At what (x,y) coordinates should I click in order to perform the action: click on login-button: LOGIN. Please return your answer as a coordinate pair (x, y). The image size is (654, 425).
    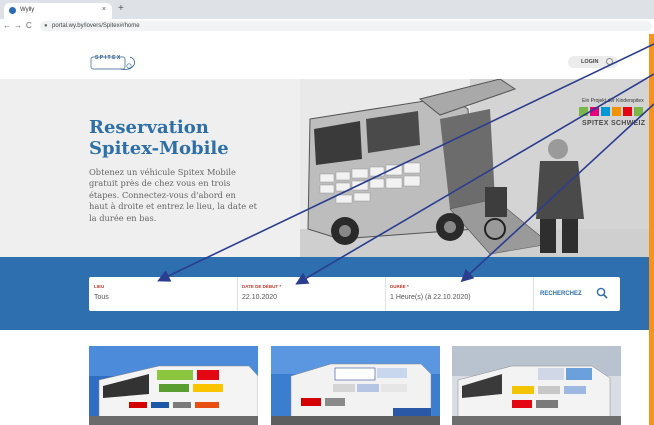
    Looking at the image, I should click on (593, 62).